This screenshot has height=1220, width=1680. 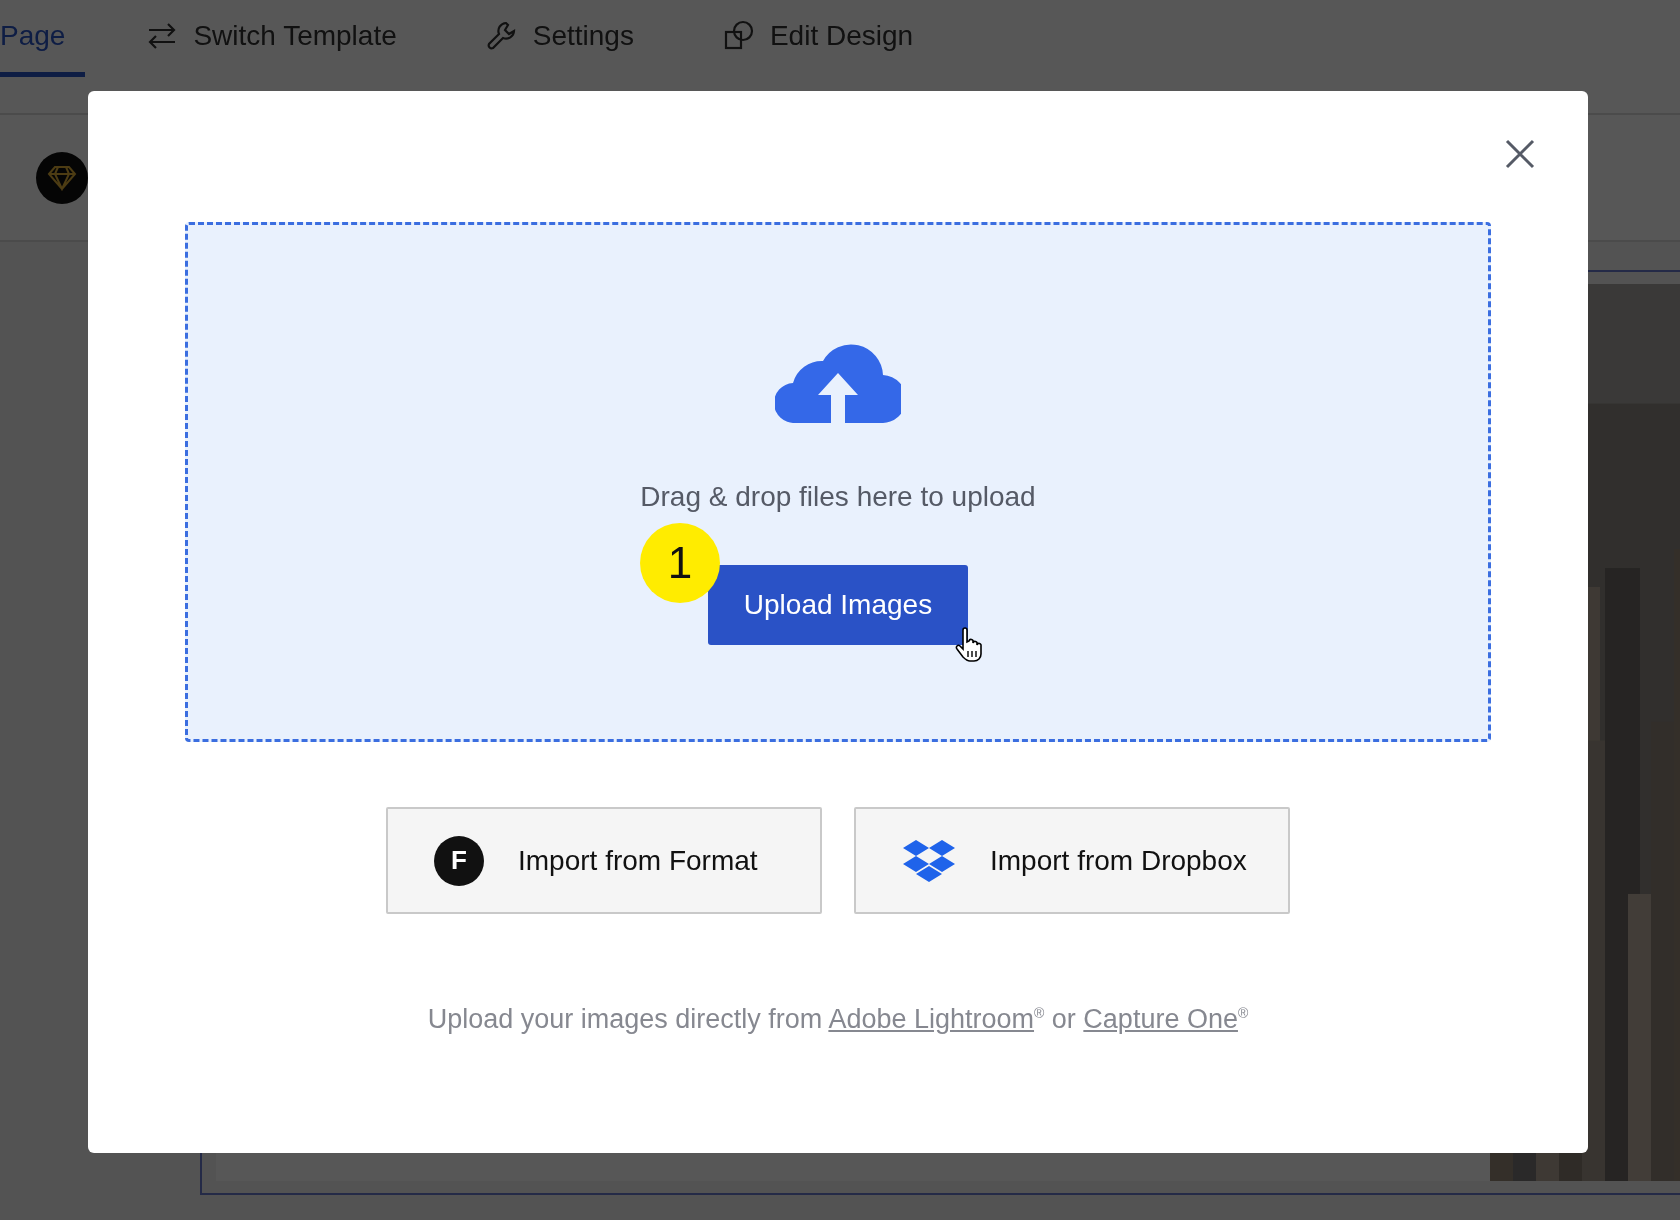 What do you see at coordinates (929, 860) in the screenshot?
I see `dropbox-icon` at bounding box center [929, 860].